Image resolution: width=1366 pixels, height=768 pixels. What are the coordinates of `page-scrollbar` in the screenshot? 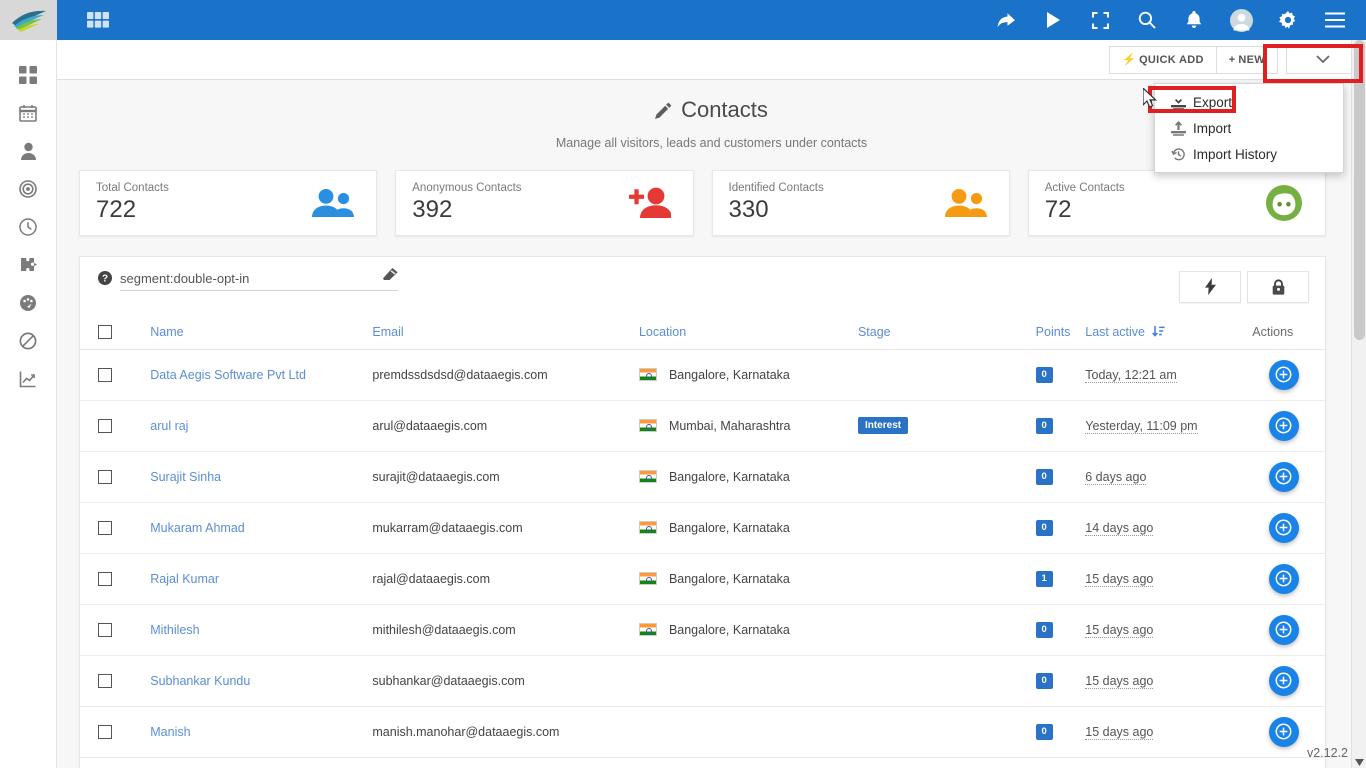 It's located at (1358, 404).